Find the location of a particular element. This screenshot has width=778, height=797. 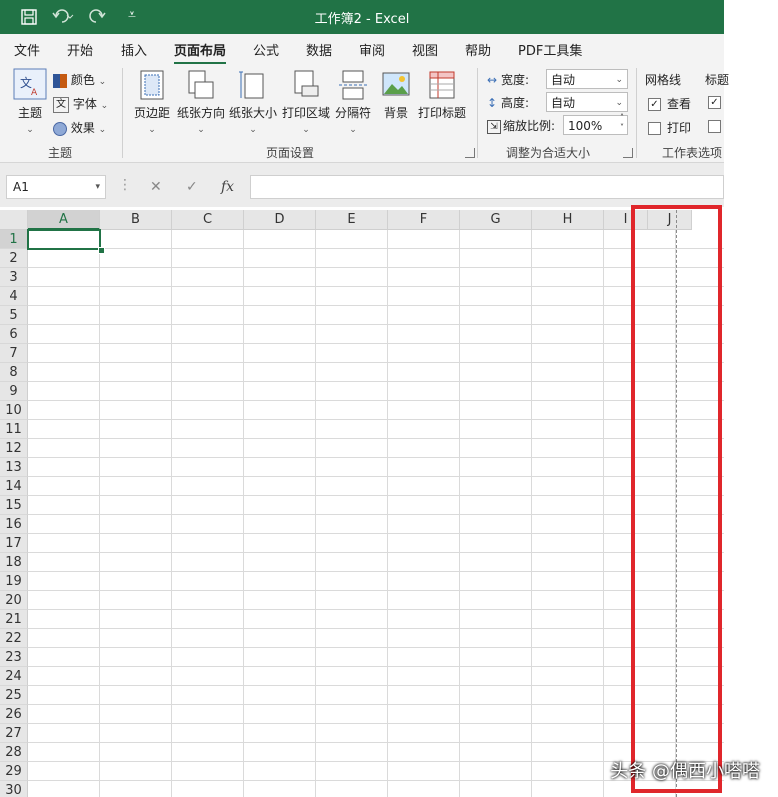

column-header-h: H is located at coordinates (568, 220).